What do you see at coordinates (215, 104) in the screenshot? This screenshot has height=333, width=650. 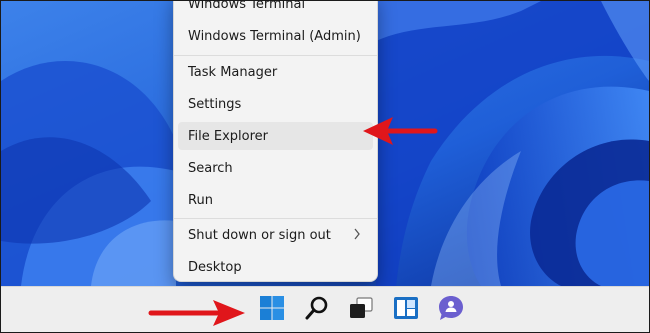 I see `menu-item-label: Settings` at bounding box center [215, 104].